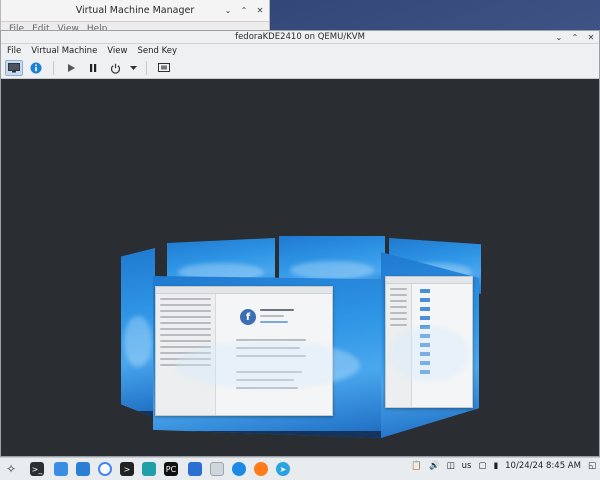 Image resolution: width=600 pixels, height=480 pixels. Describe the element at coordinates (37, 469) in the screenshot. I see `terminal-icon: >_` at that location.